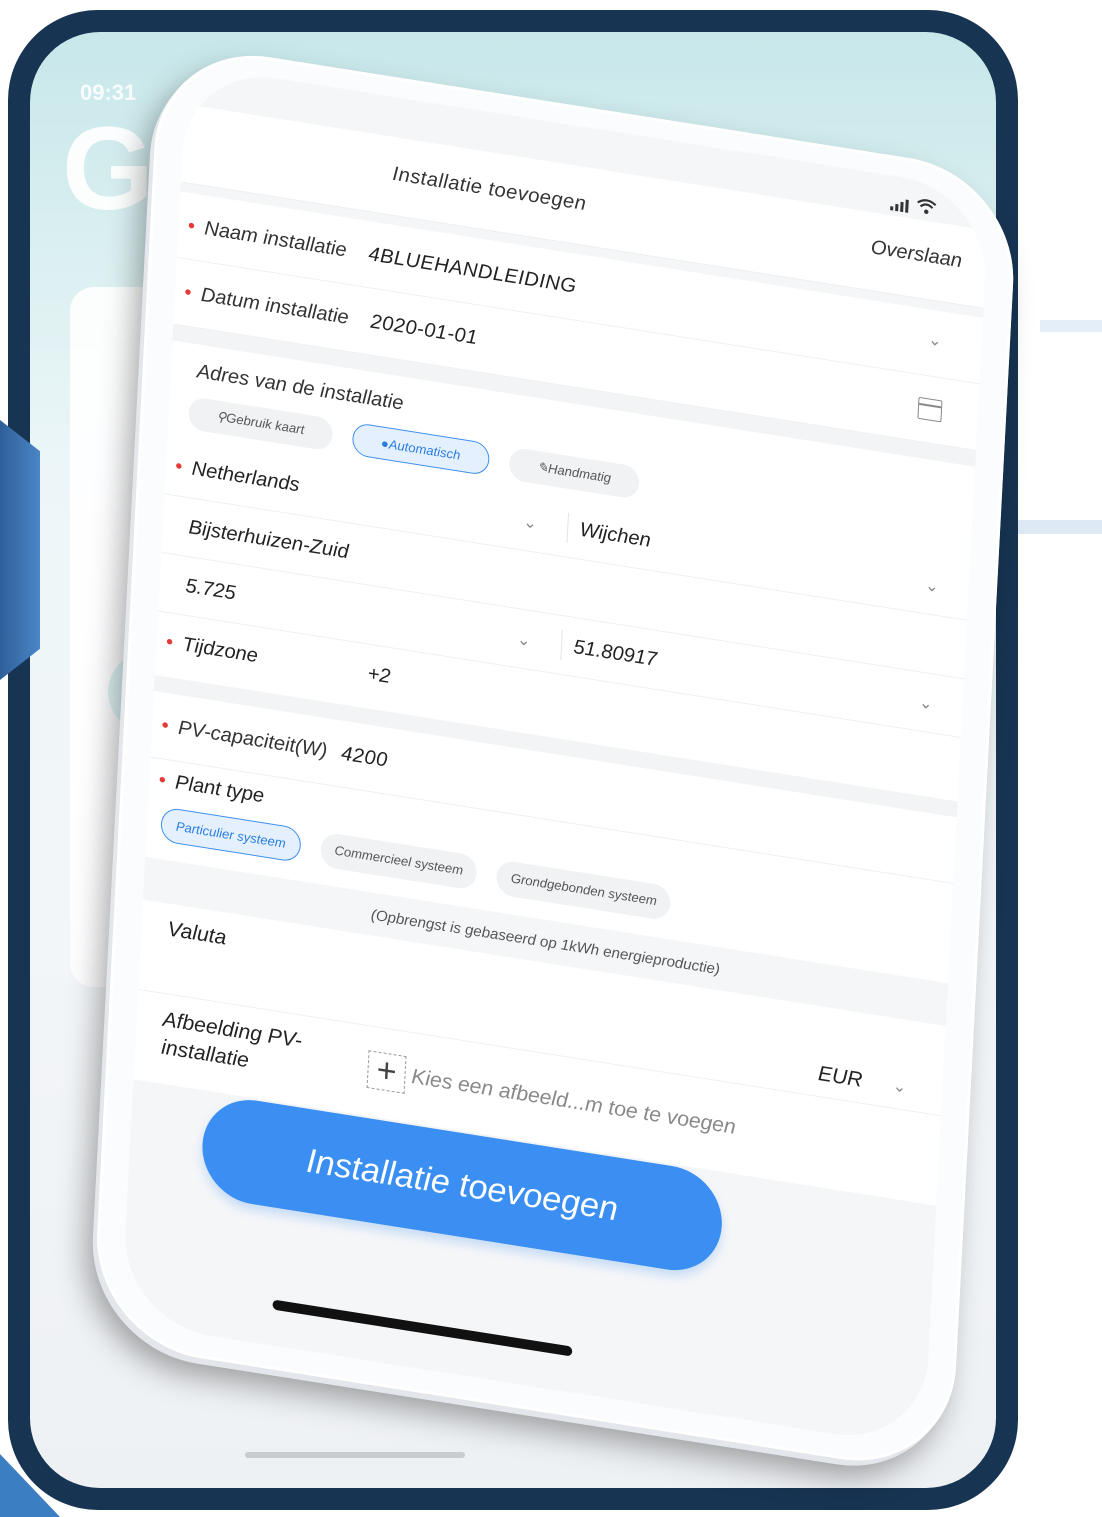 Image resolution: width=1102 pixels, height=1517 pixels. I want to click on pv-image-label: Afbeelding PV-installatie, so click(231, 1040).